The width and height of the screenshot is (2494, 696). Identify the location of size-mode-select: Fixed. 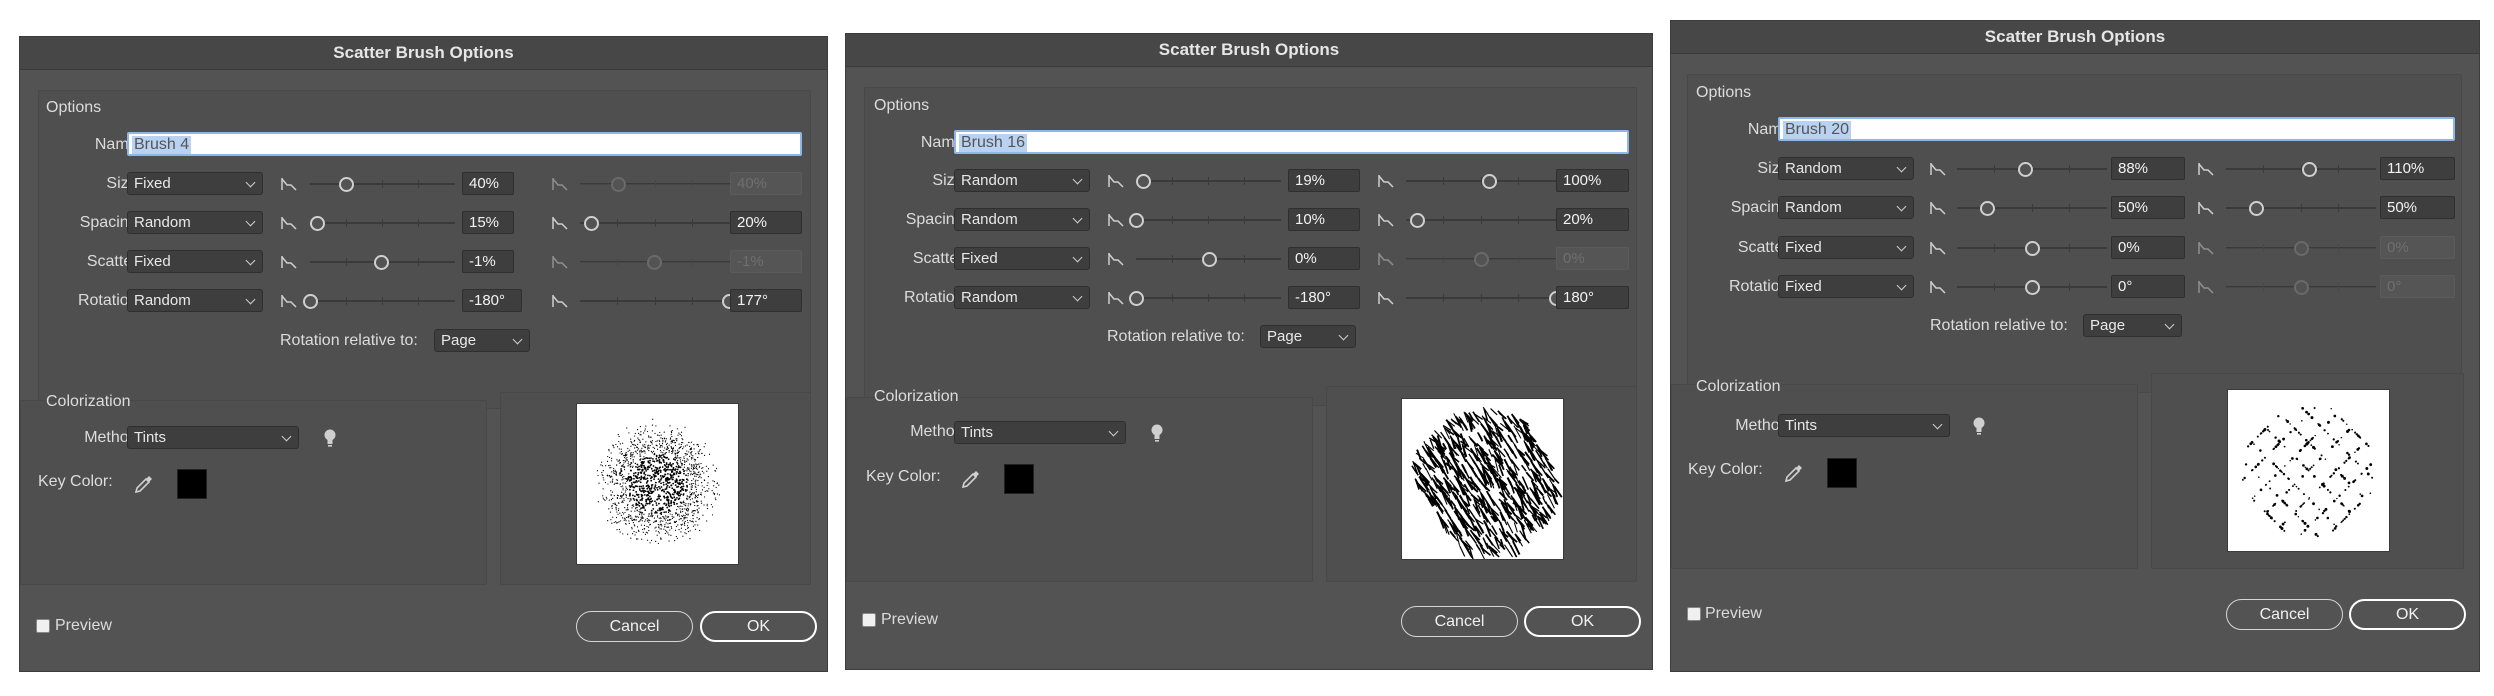
(195, 183).